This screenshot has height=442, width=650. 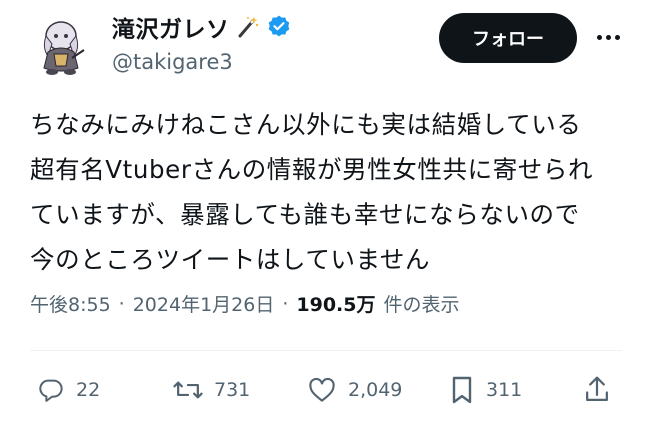 What do you see at coordinates (211, 390) in the screenshot?
I see `retweet-button: 731` at bounding box center [211, 390].